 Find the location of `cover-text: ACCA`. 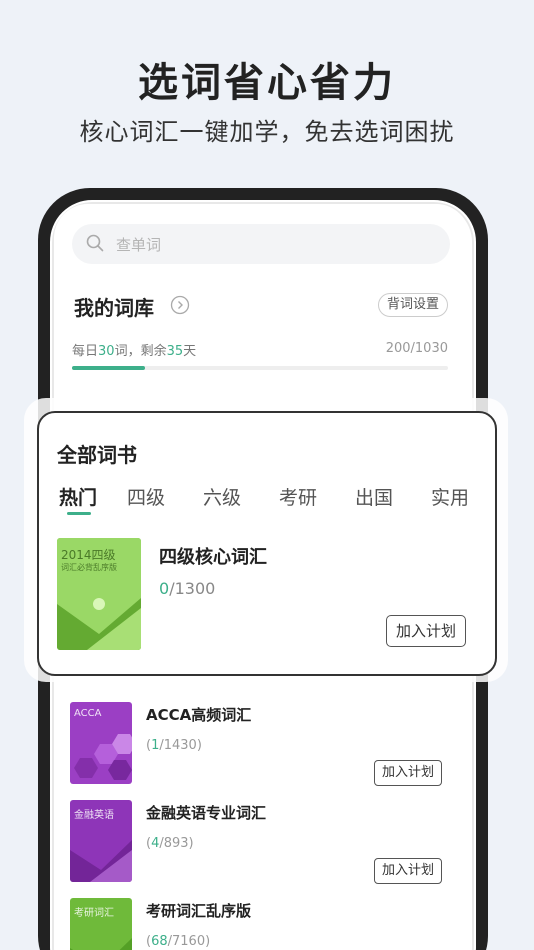

cover-text: ACCA is located at coordinates (88, 713).